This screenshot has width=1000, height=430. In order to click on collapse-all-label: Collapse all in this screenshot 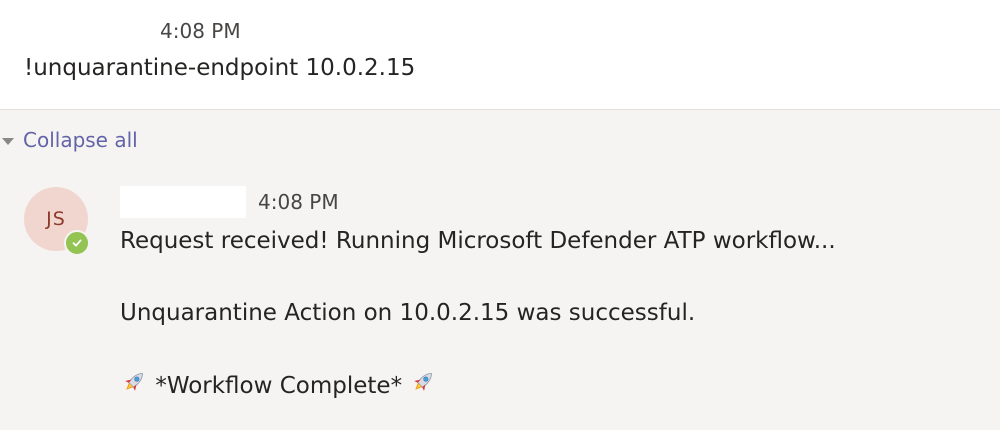, I will do `click(80, 140)`.